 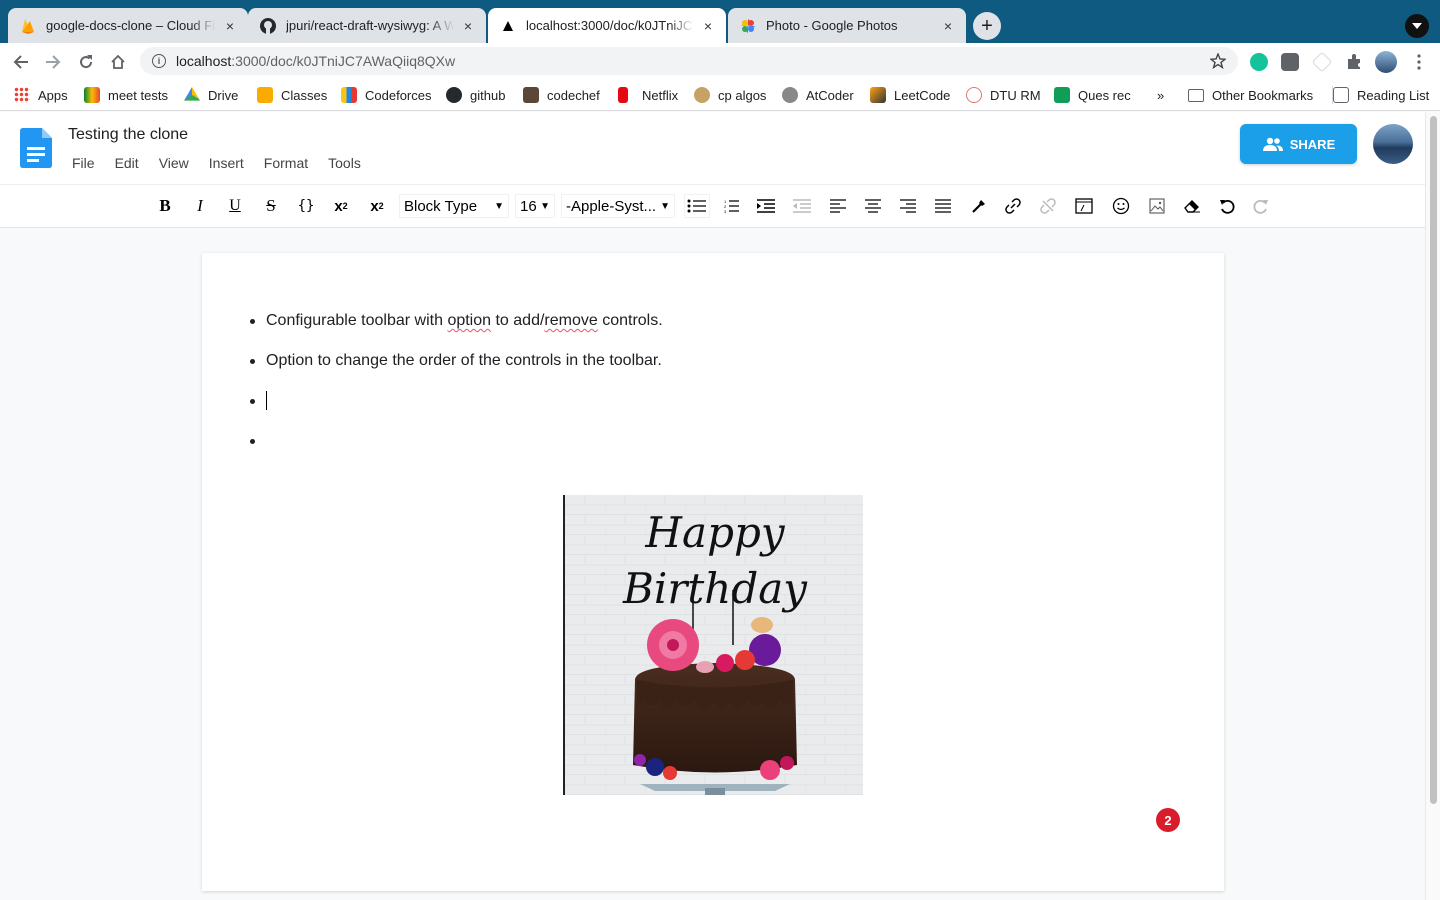 What do you see at coordinates (174, 163) in the screenshot?
I see `menu-view: View` at bounding box center [174, 163].